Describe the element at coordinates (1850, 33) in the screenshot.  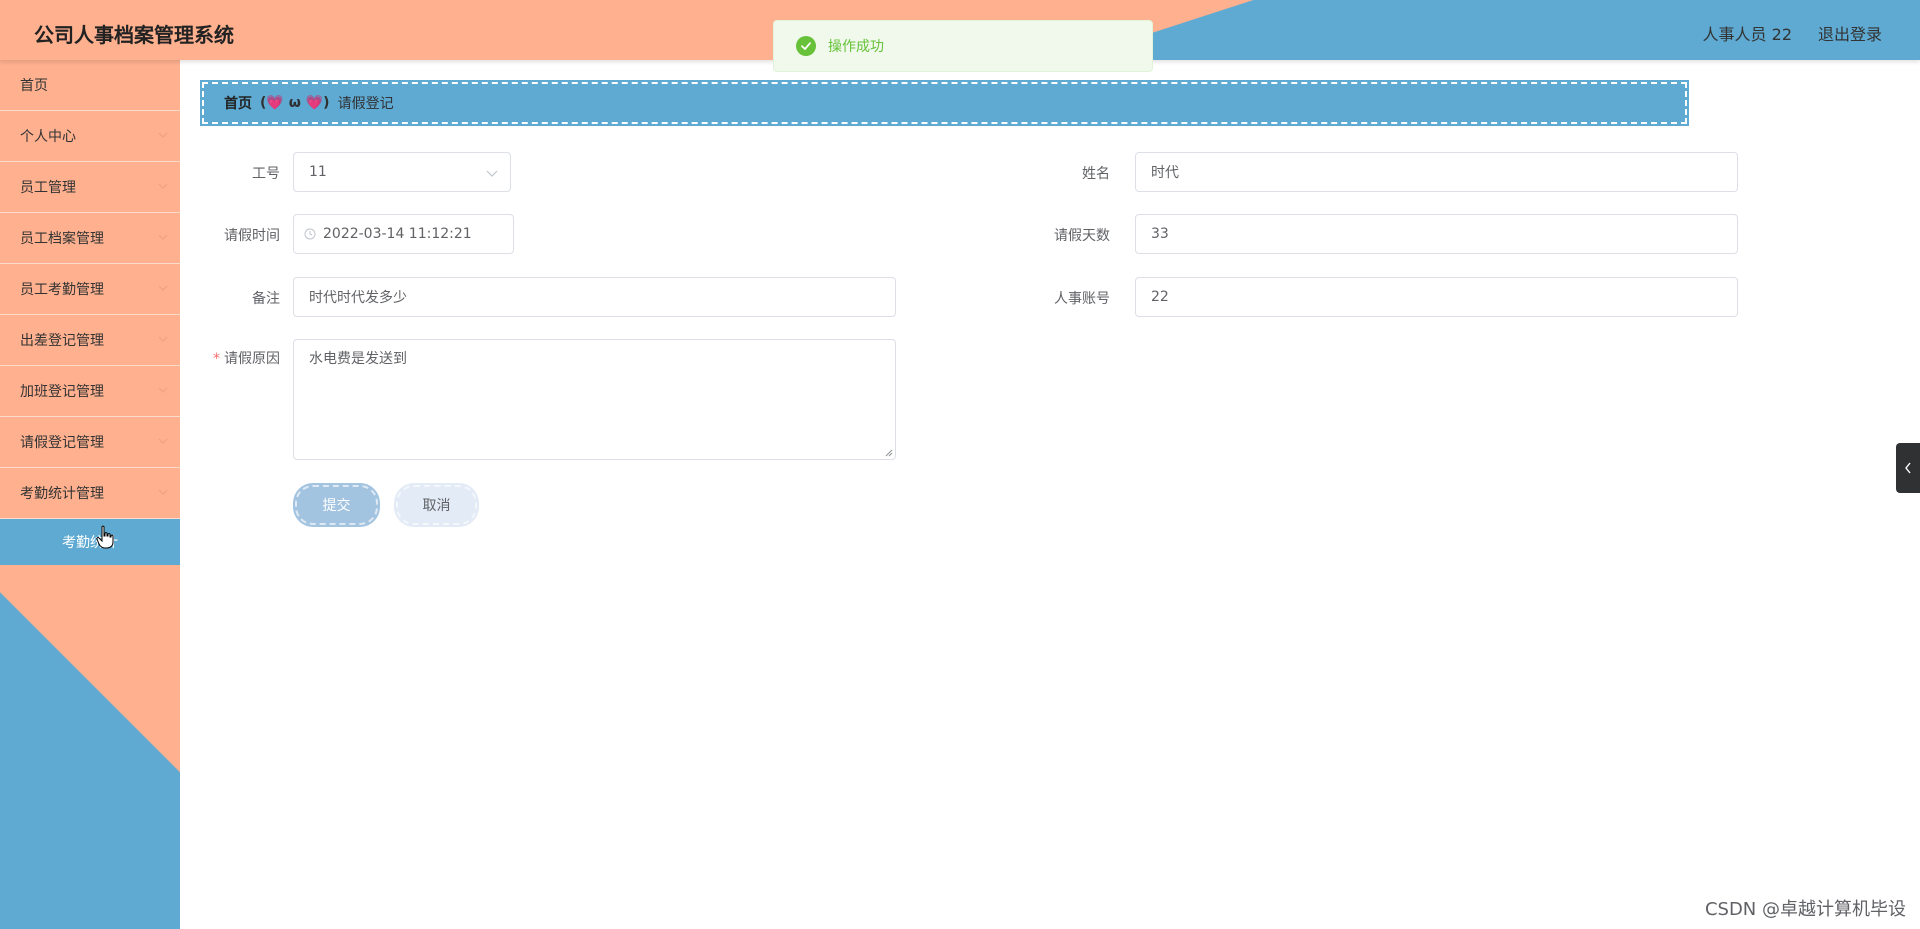
I see `logout-link: 退出登录` at that location.